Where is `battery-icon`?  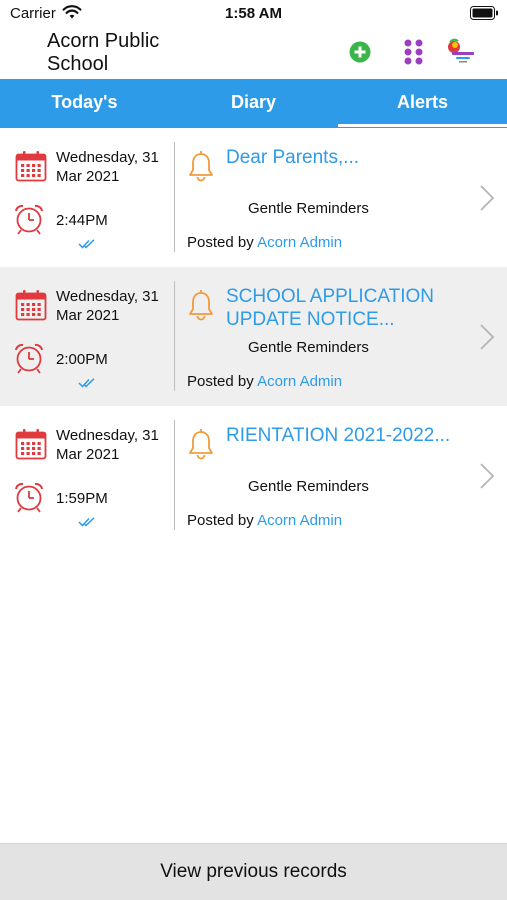
battery-icon is located at coordinates (484, 13).